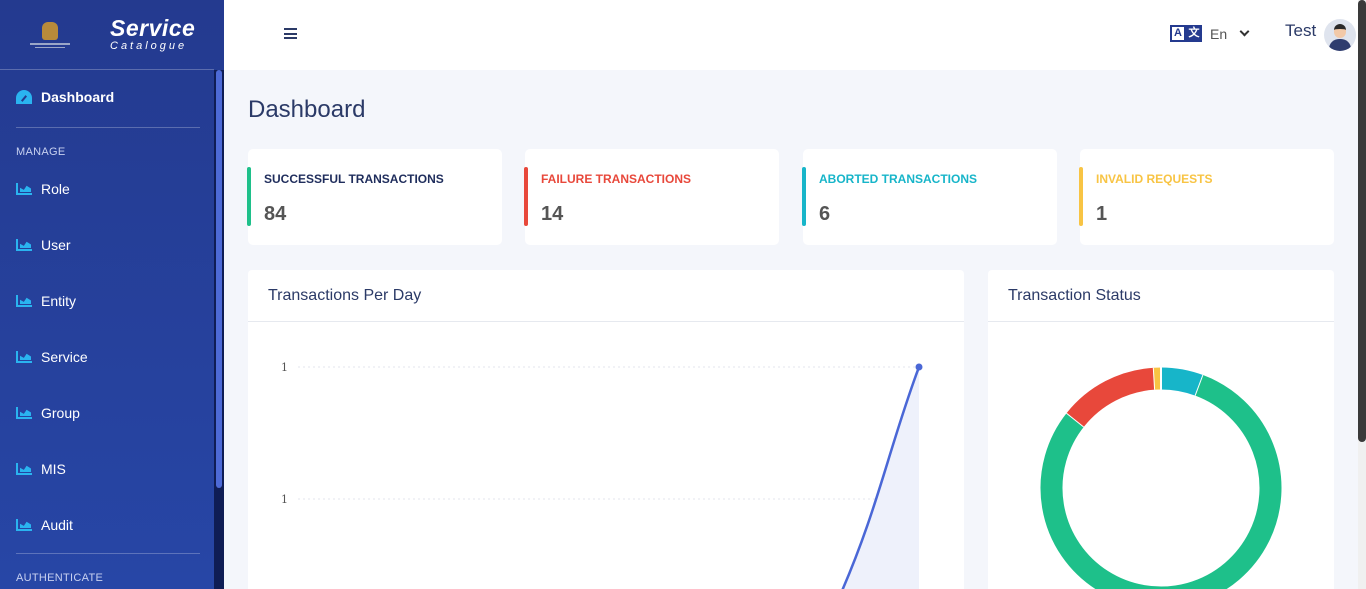 The width and height of the screenshot is (1366, 589). What do you see at coordinates (1186, 33) in the screenshot?
I see `translate-icon: A 文` at bounding box center [1186, 33].